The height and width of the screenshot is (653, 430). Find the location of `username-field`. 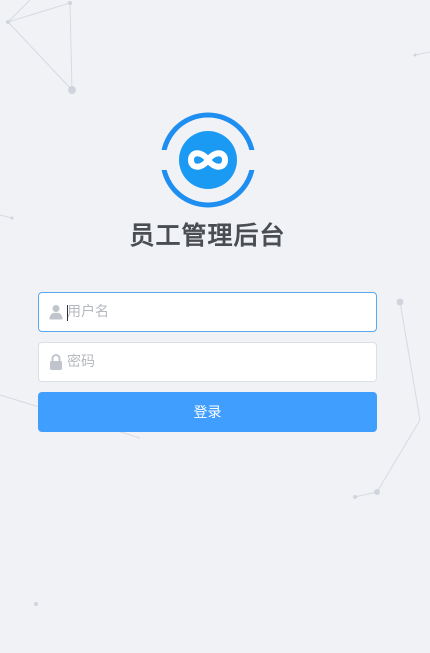

username-field is located at coordinates (207, 312).